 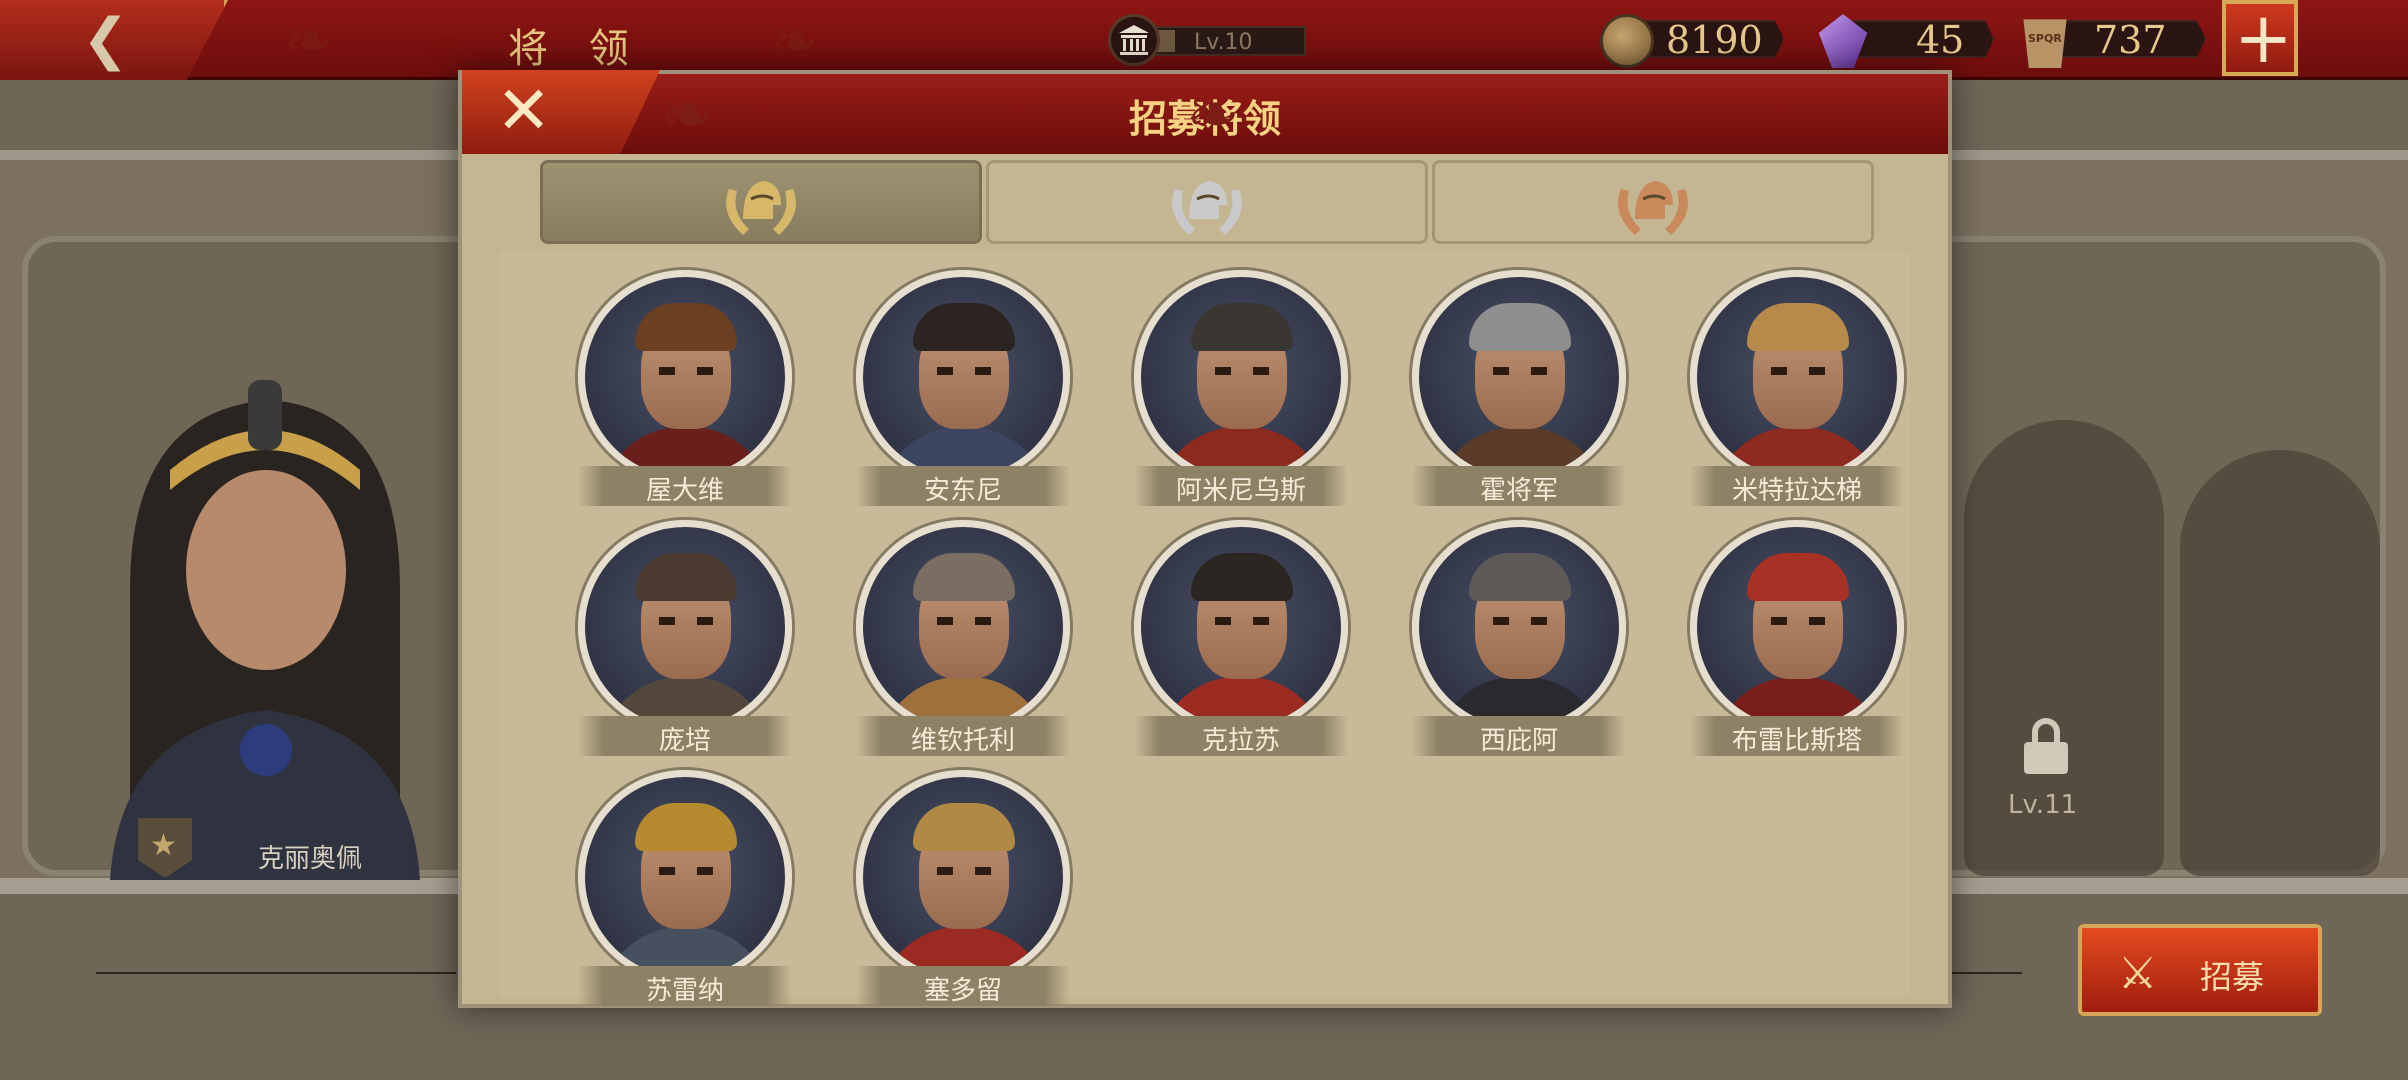 I want to click on recruit-button: ⚔ 招募, so click(x=2200, y=970).